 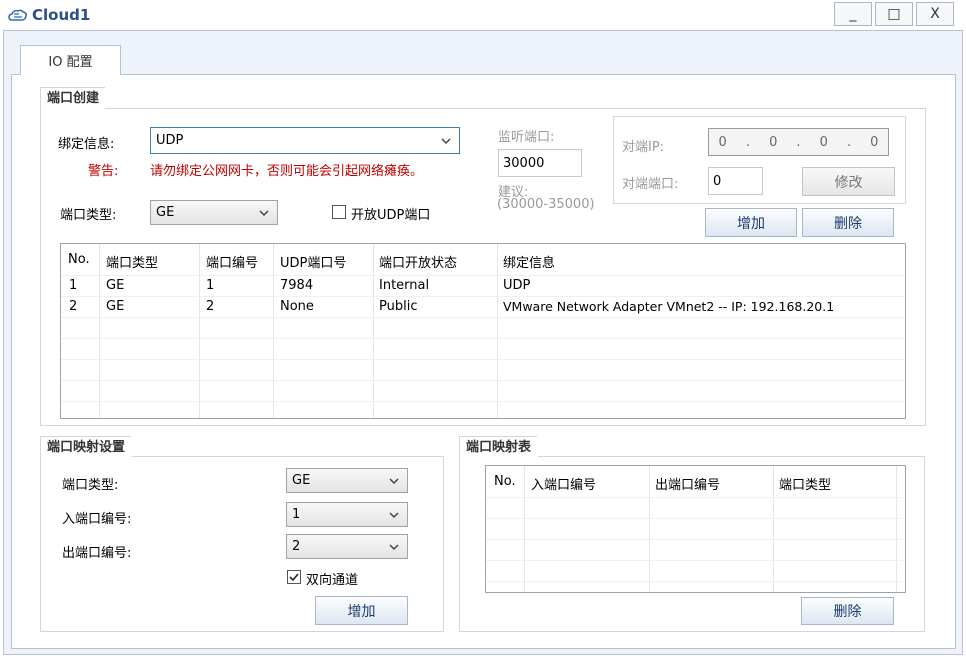 I want to click on bind-info-value: UDP, so click(x=170, y=140).